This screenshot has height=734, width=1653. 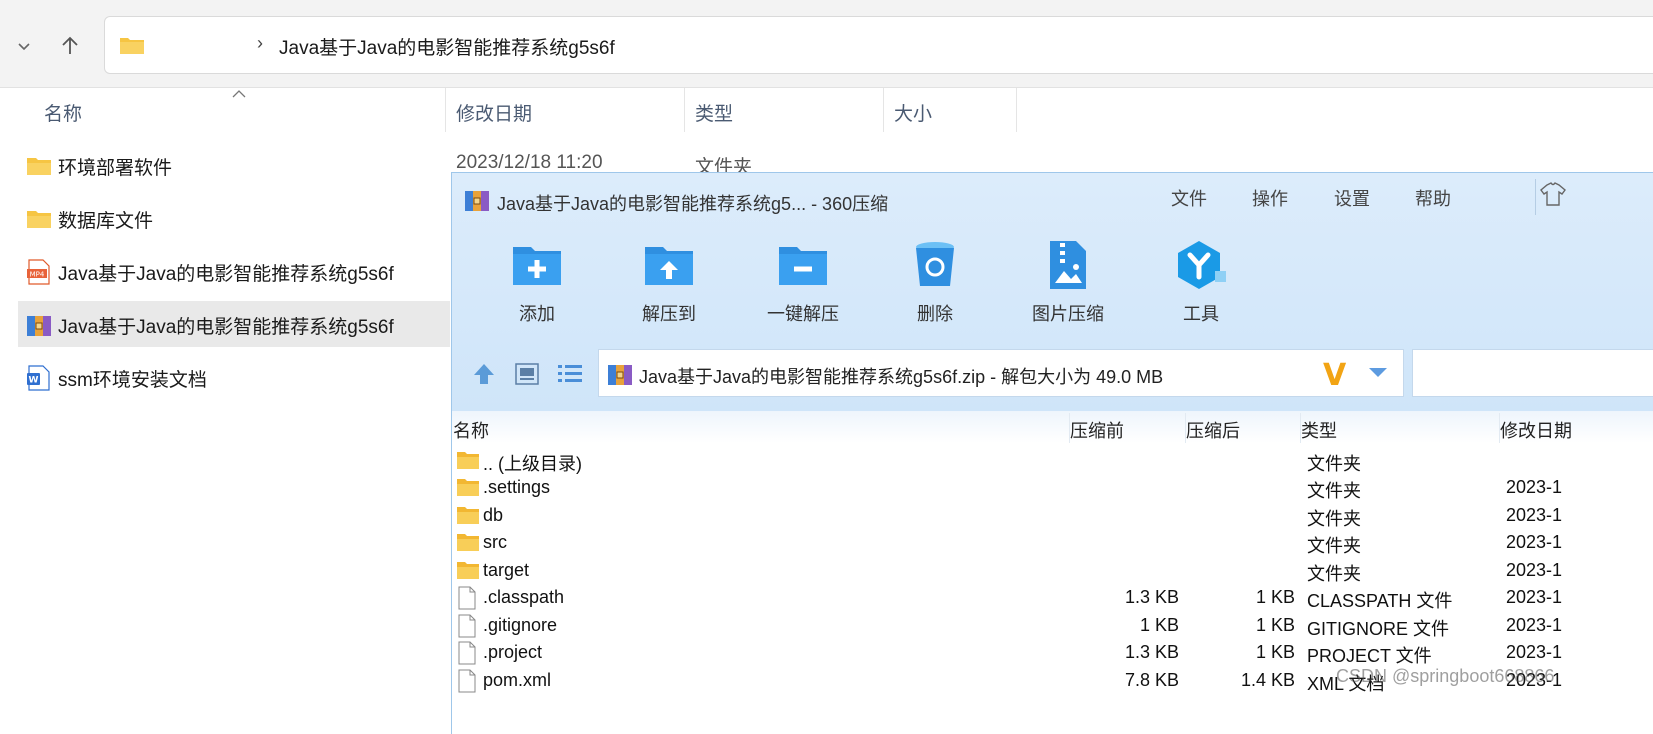 What do you see at coordinates (1189, 198) in the screenshot?
I see `menu-file: 文件` at bounding box center [1189, 198].